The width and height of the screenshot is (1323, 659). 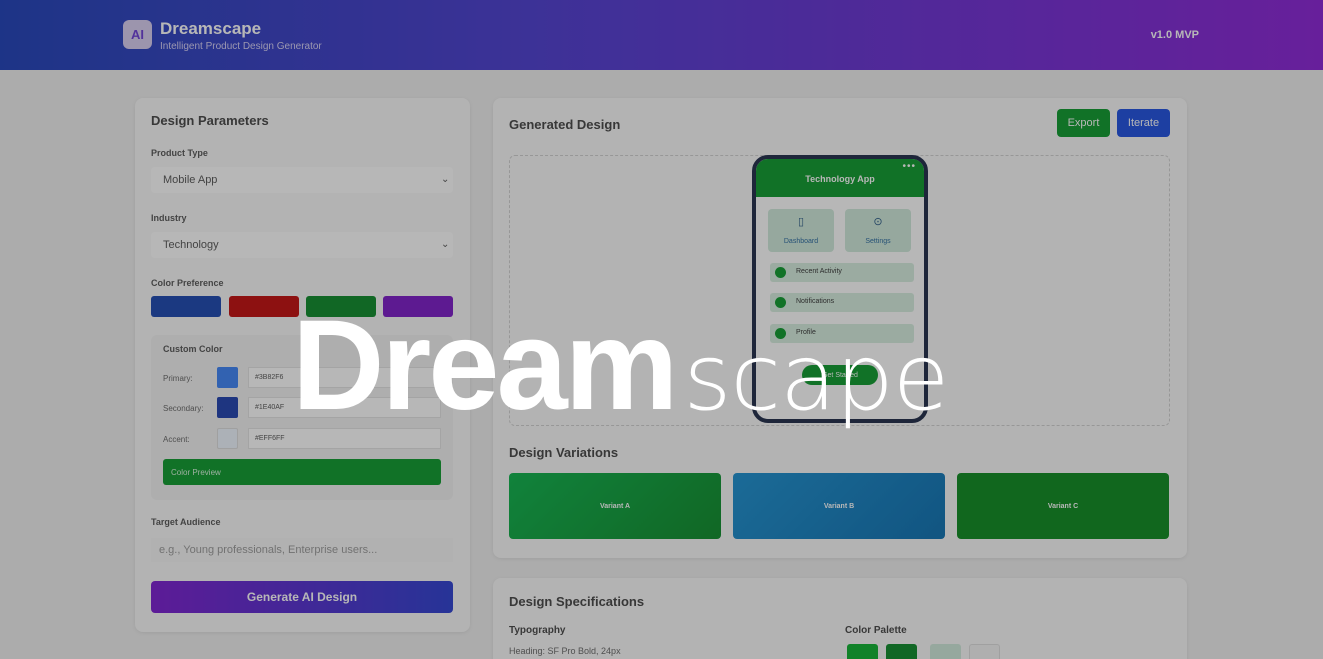 I want to click on brand-wordmark: Dreamscape, so click(x=620, y=365).